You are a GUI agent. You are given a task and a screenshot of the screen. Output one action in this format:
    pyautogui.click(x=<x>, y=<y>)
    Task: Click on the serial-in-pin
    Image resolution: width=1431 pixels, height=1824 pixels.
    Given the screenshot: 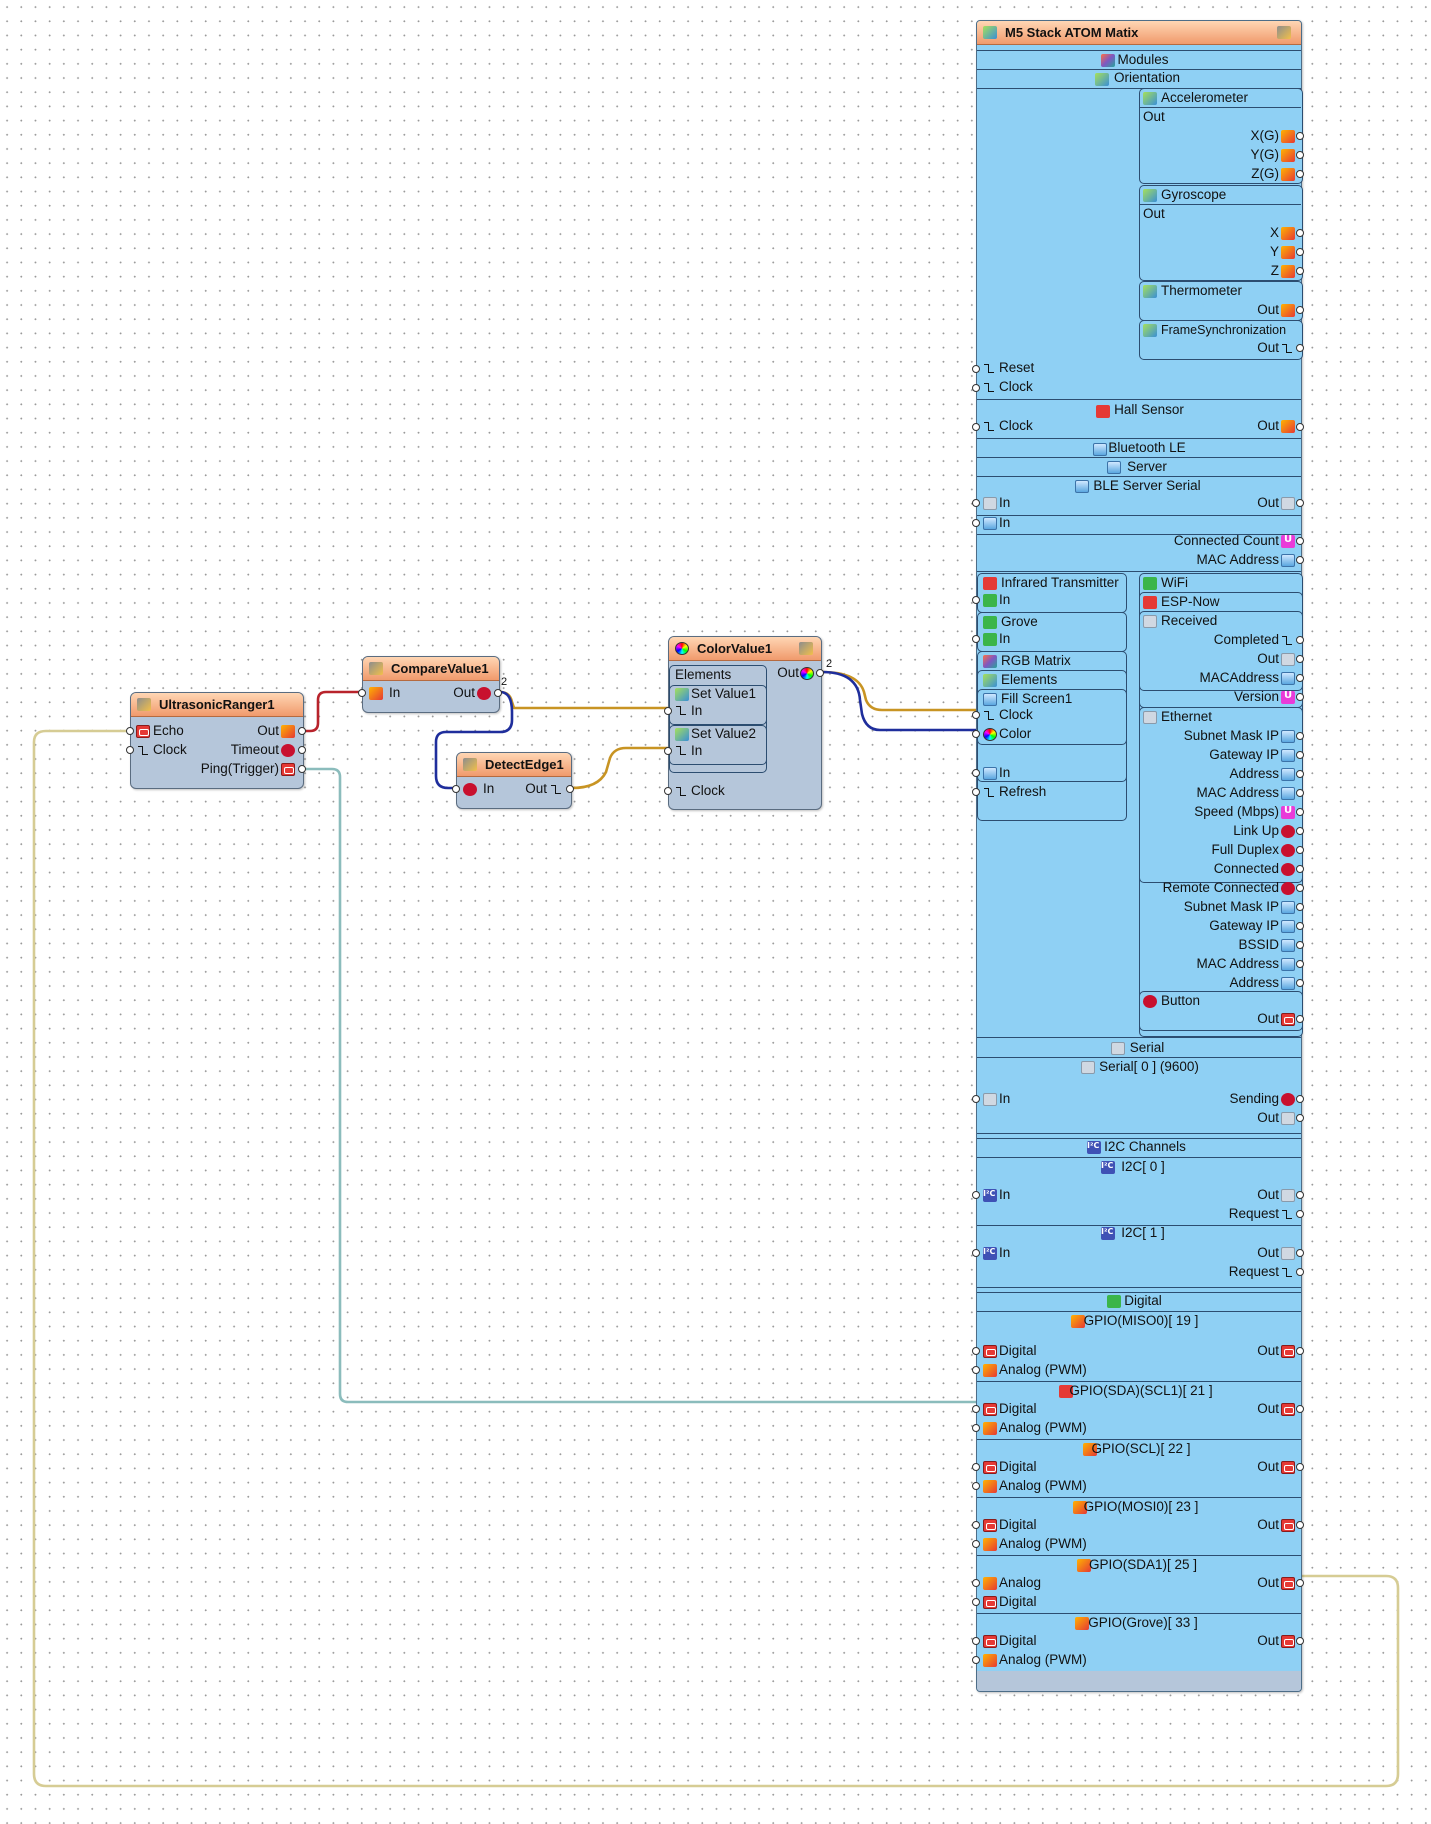 What is the action you would take?
    pyautogui.click(x=976, y=1099)
    